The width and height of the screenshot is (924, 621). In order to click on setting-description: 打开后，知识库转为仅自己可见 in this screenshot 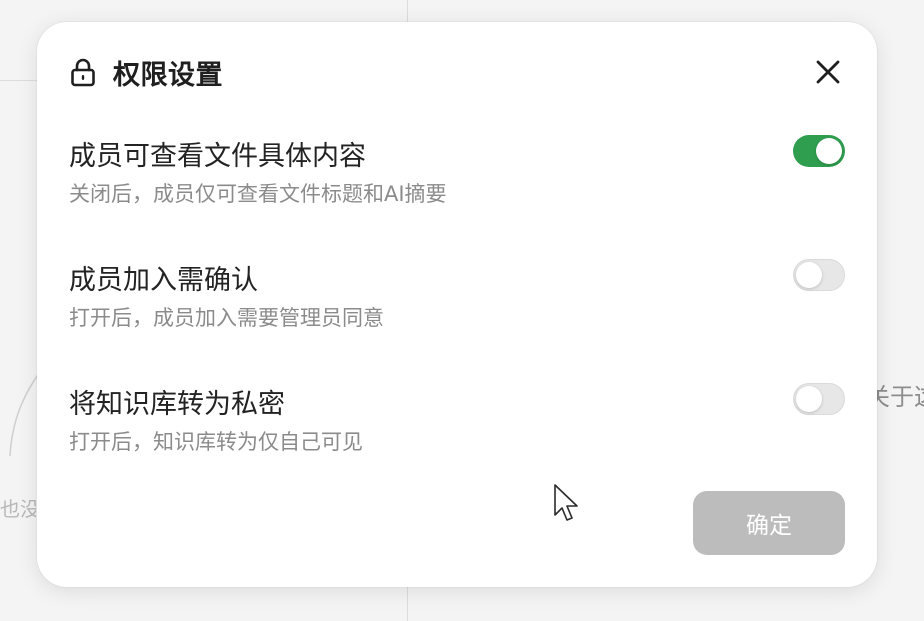, I will do `click(216, 442)`.